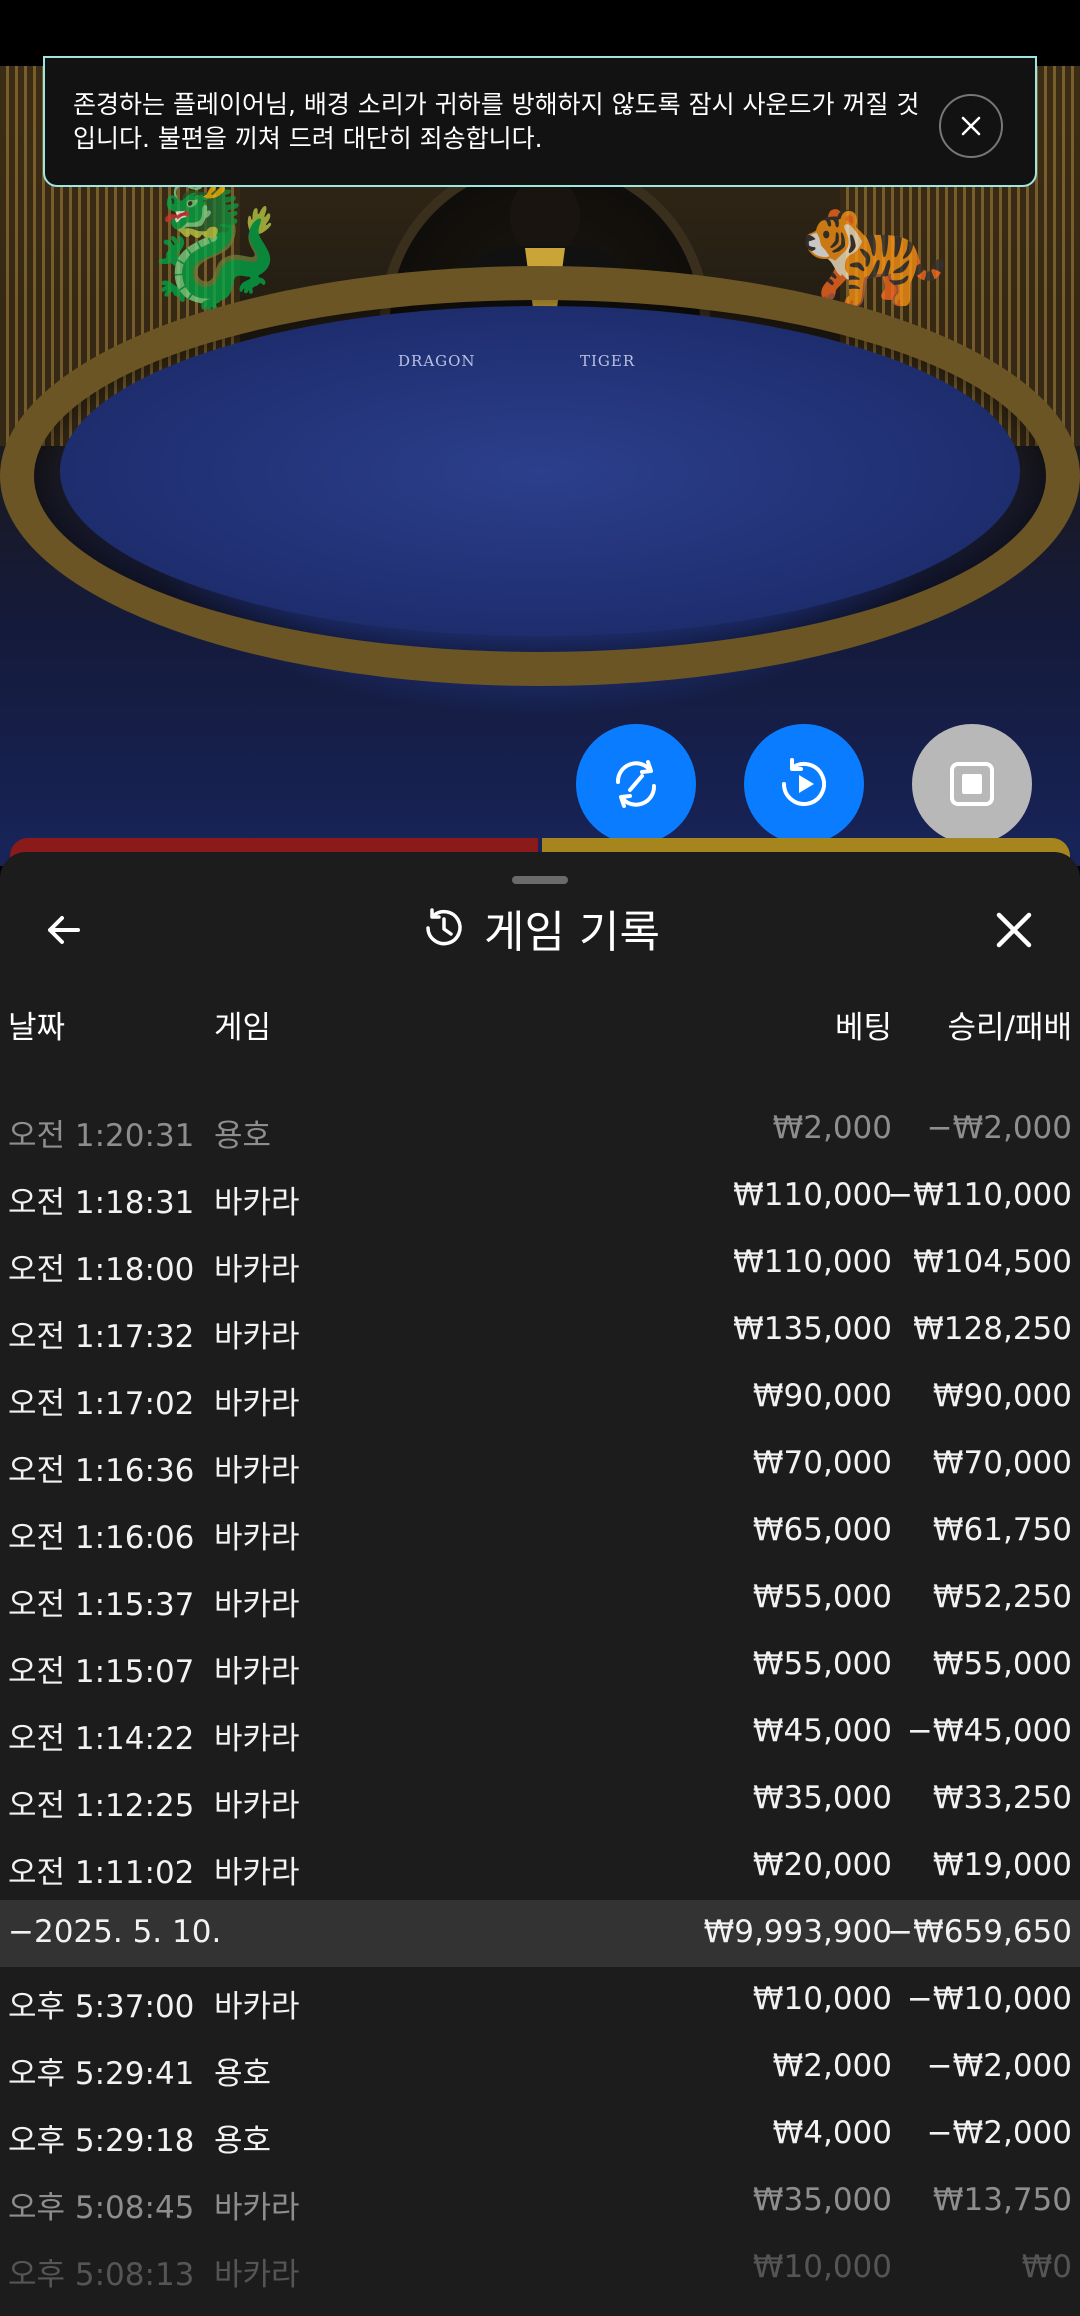  I want to click on row-date: 오전 1:18:31, so click(101, 1203).